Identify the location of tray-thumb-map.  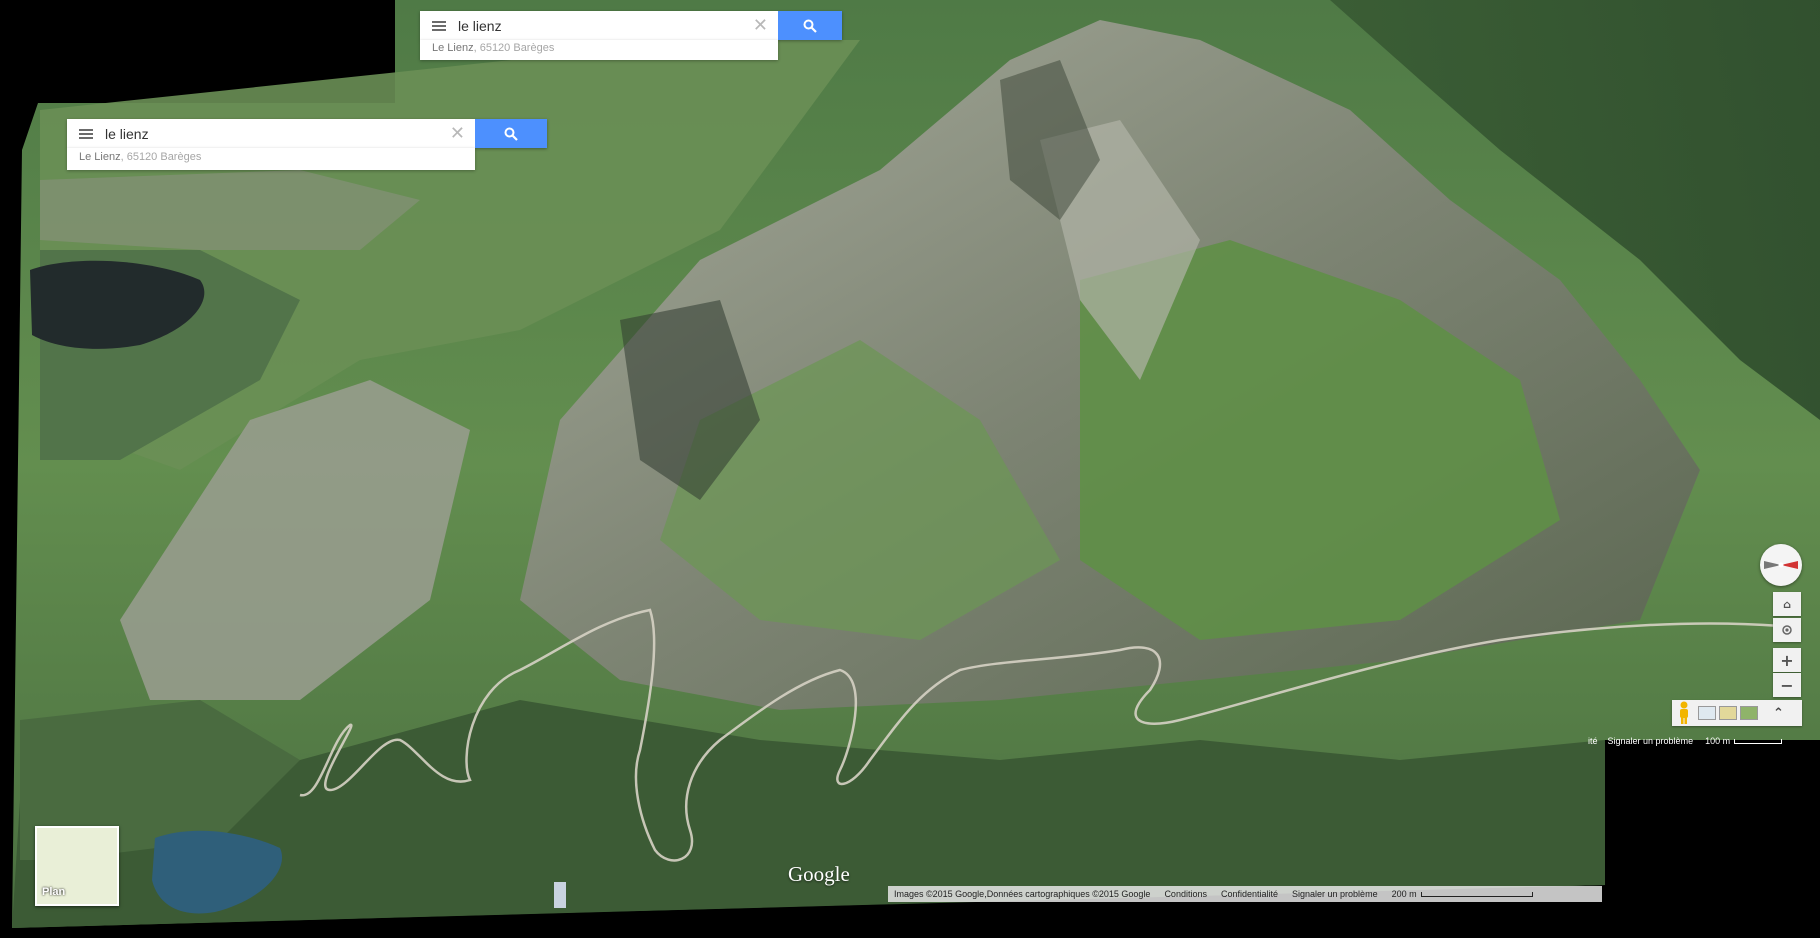
(1707, 713).